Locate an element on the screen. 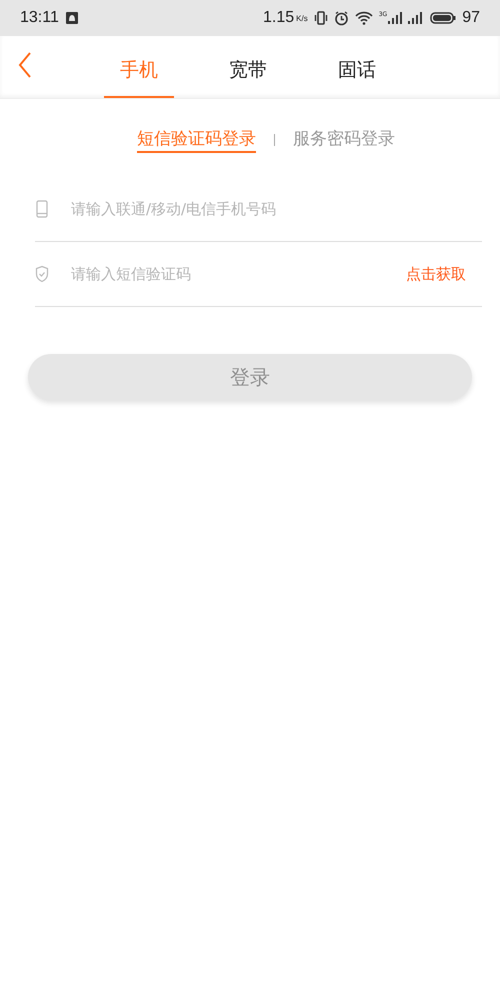  battery-level: 97 is located at coordinates (471, 18).